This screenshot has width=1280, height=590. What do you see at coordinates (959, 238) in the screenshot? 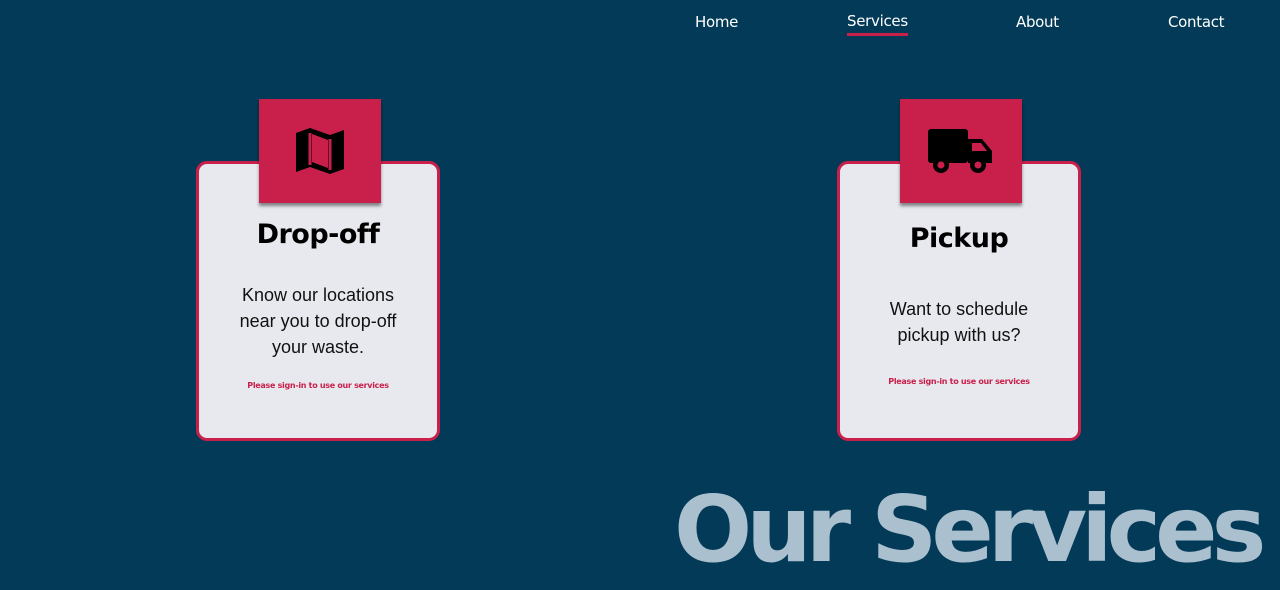
I see `pickup-card-title: Pickup` at bounding box center [959, 238].